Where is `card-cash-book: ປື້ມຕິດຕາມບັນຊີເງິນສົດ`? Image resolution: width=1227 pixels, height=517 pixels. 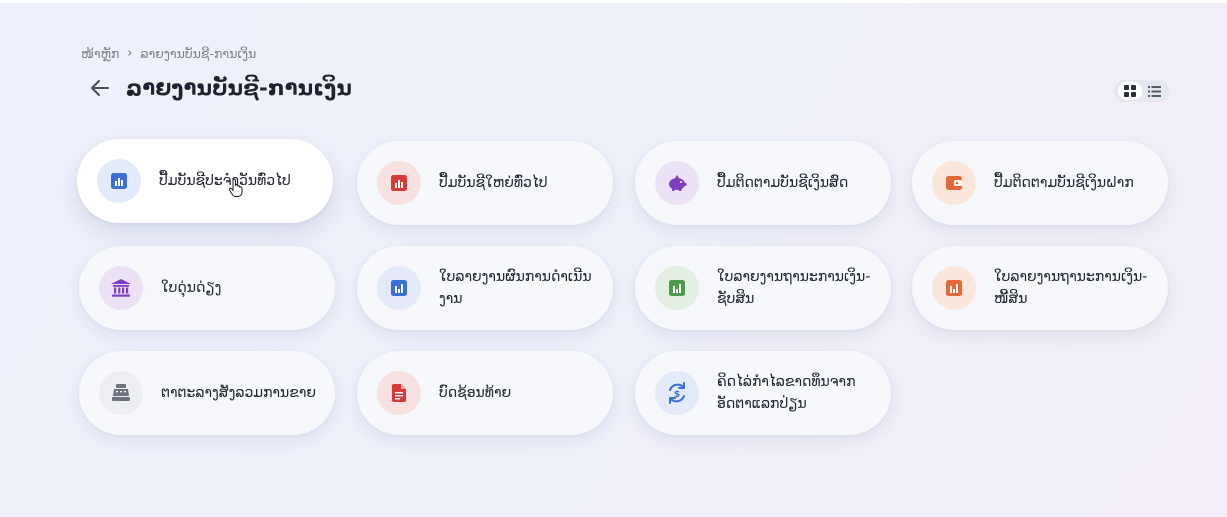
card-cash-book: ປື້ມຕິດຕາມບັນຊີເງິນສົດ is located at coordinates (763, 183).